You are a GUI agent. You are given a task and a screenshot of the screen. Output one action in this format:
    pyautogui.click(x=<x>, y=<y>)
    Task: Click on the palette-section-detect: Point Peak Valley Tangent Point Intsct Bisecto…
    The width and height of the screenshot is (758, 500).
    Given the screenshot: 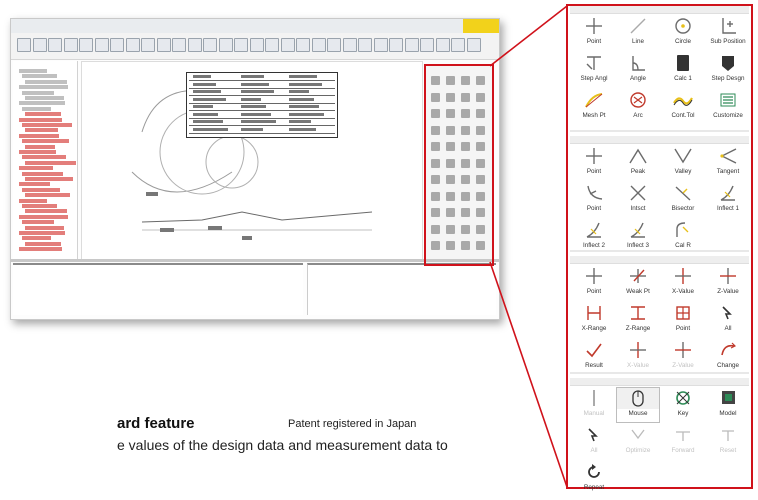 What is the action you would take?
    pyautogui.click(x=659, y=196)
    